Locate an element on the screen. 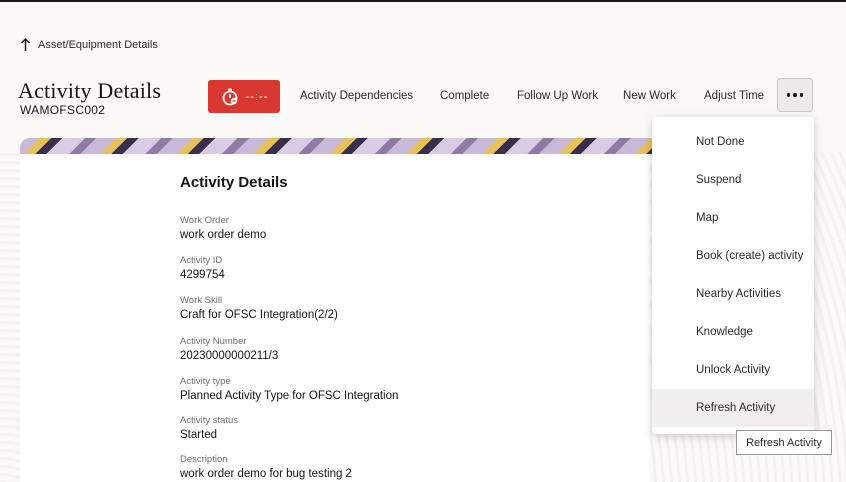  decorative-band is located at coordinates (340, 146).